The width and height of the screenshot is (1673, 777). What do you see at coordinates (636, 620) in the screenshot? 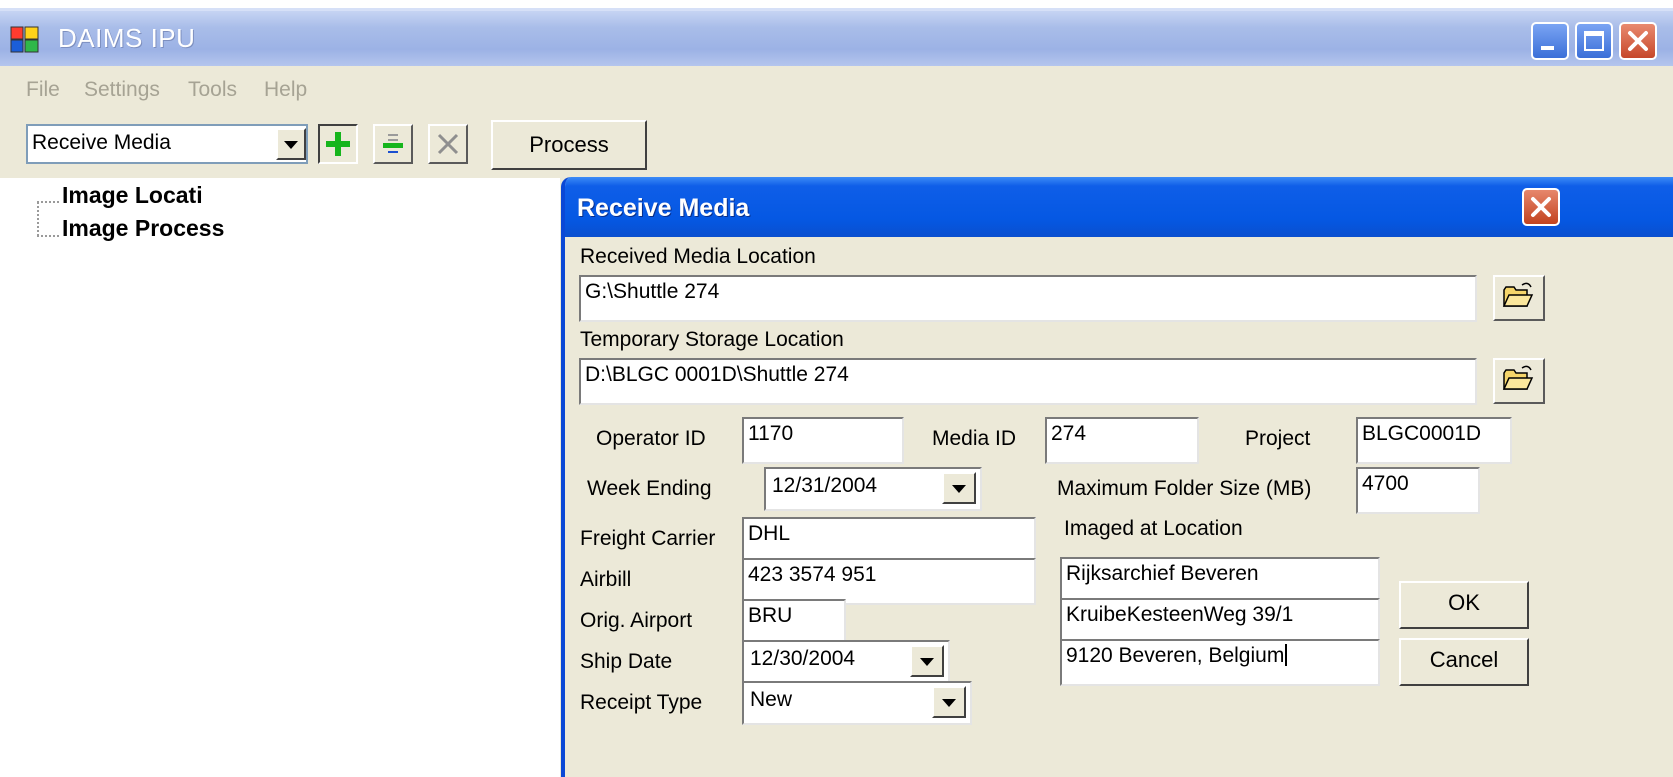
I see `orig-airport-label: Orig. Airport` at bounding box center [636, 620].